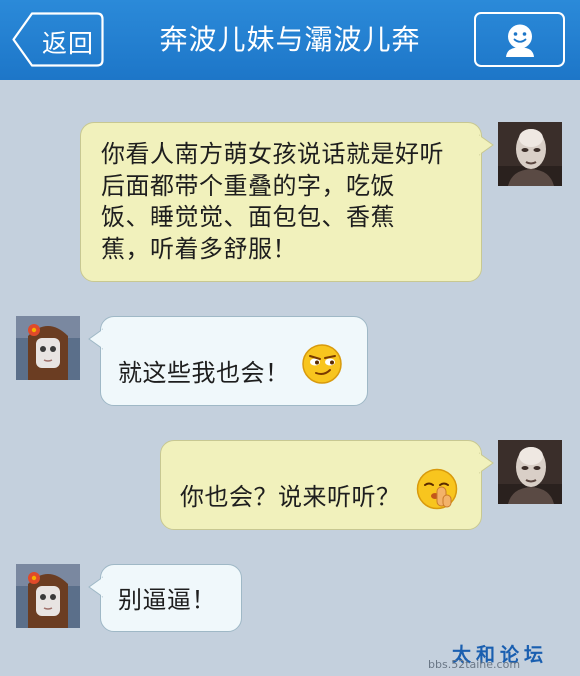 The width and height of the screenshot is (580, 676). Describe the element at coordinates (290, 497) in the screenshot. I see `message-text: 你也会？说来听听？` at that location.